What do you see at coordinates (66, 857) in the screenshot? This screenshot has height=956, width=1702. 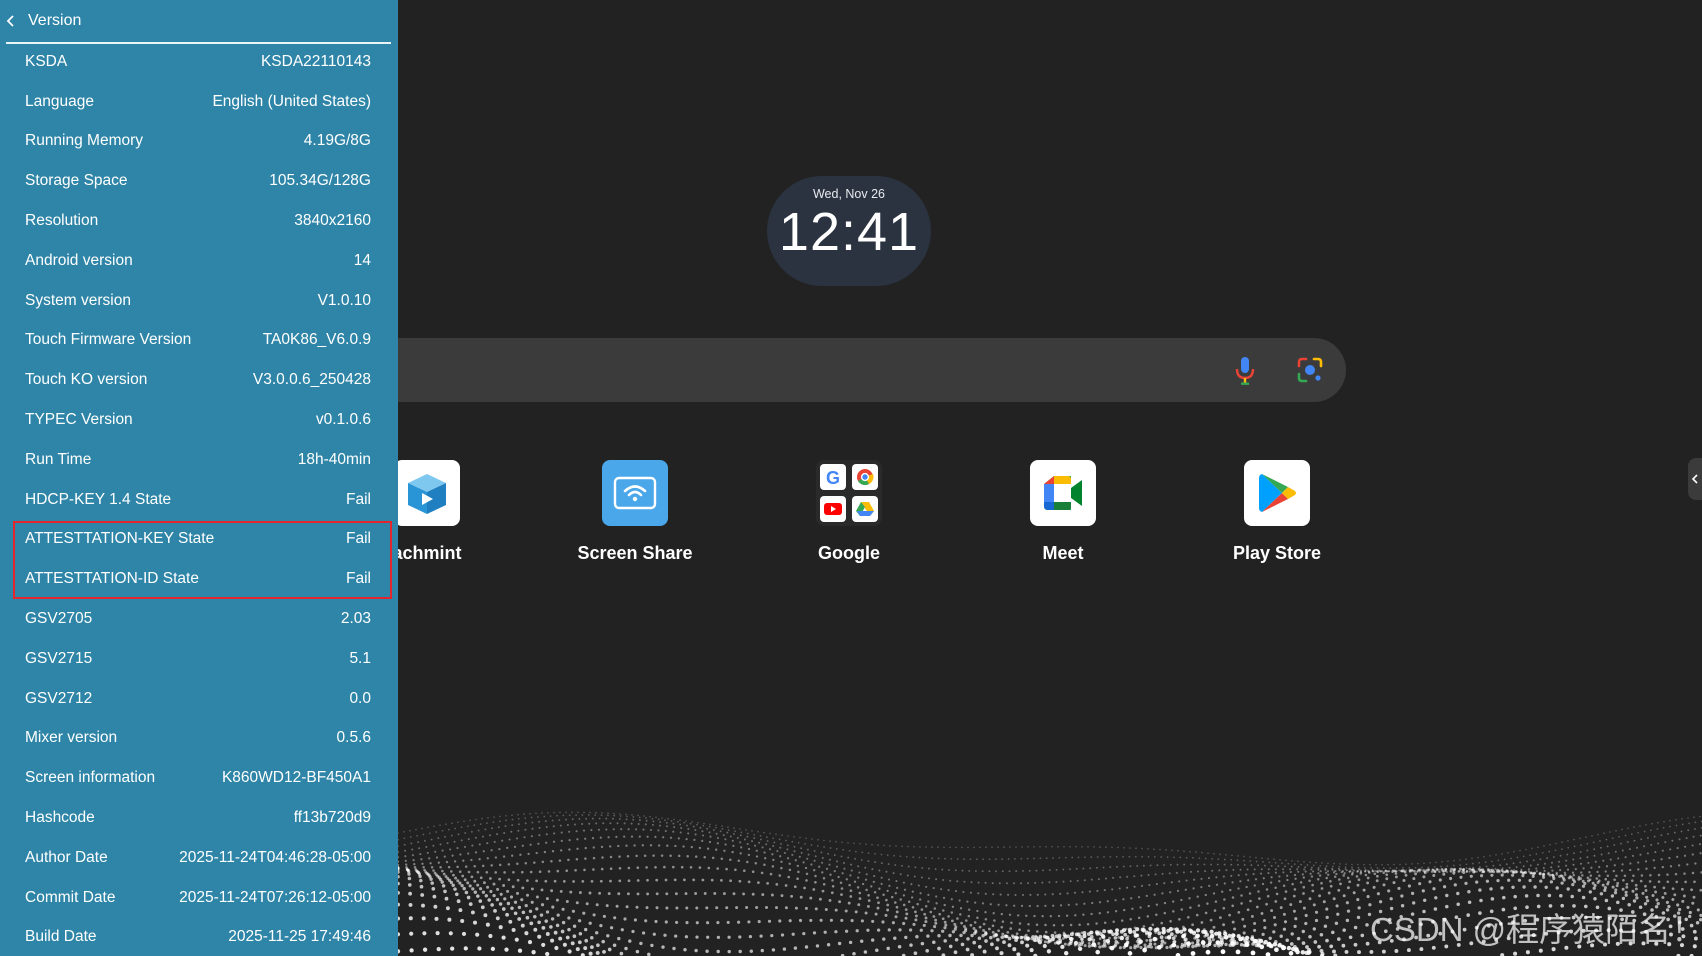 I see `info-label: Author Date` at bounding box center [66, 857].